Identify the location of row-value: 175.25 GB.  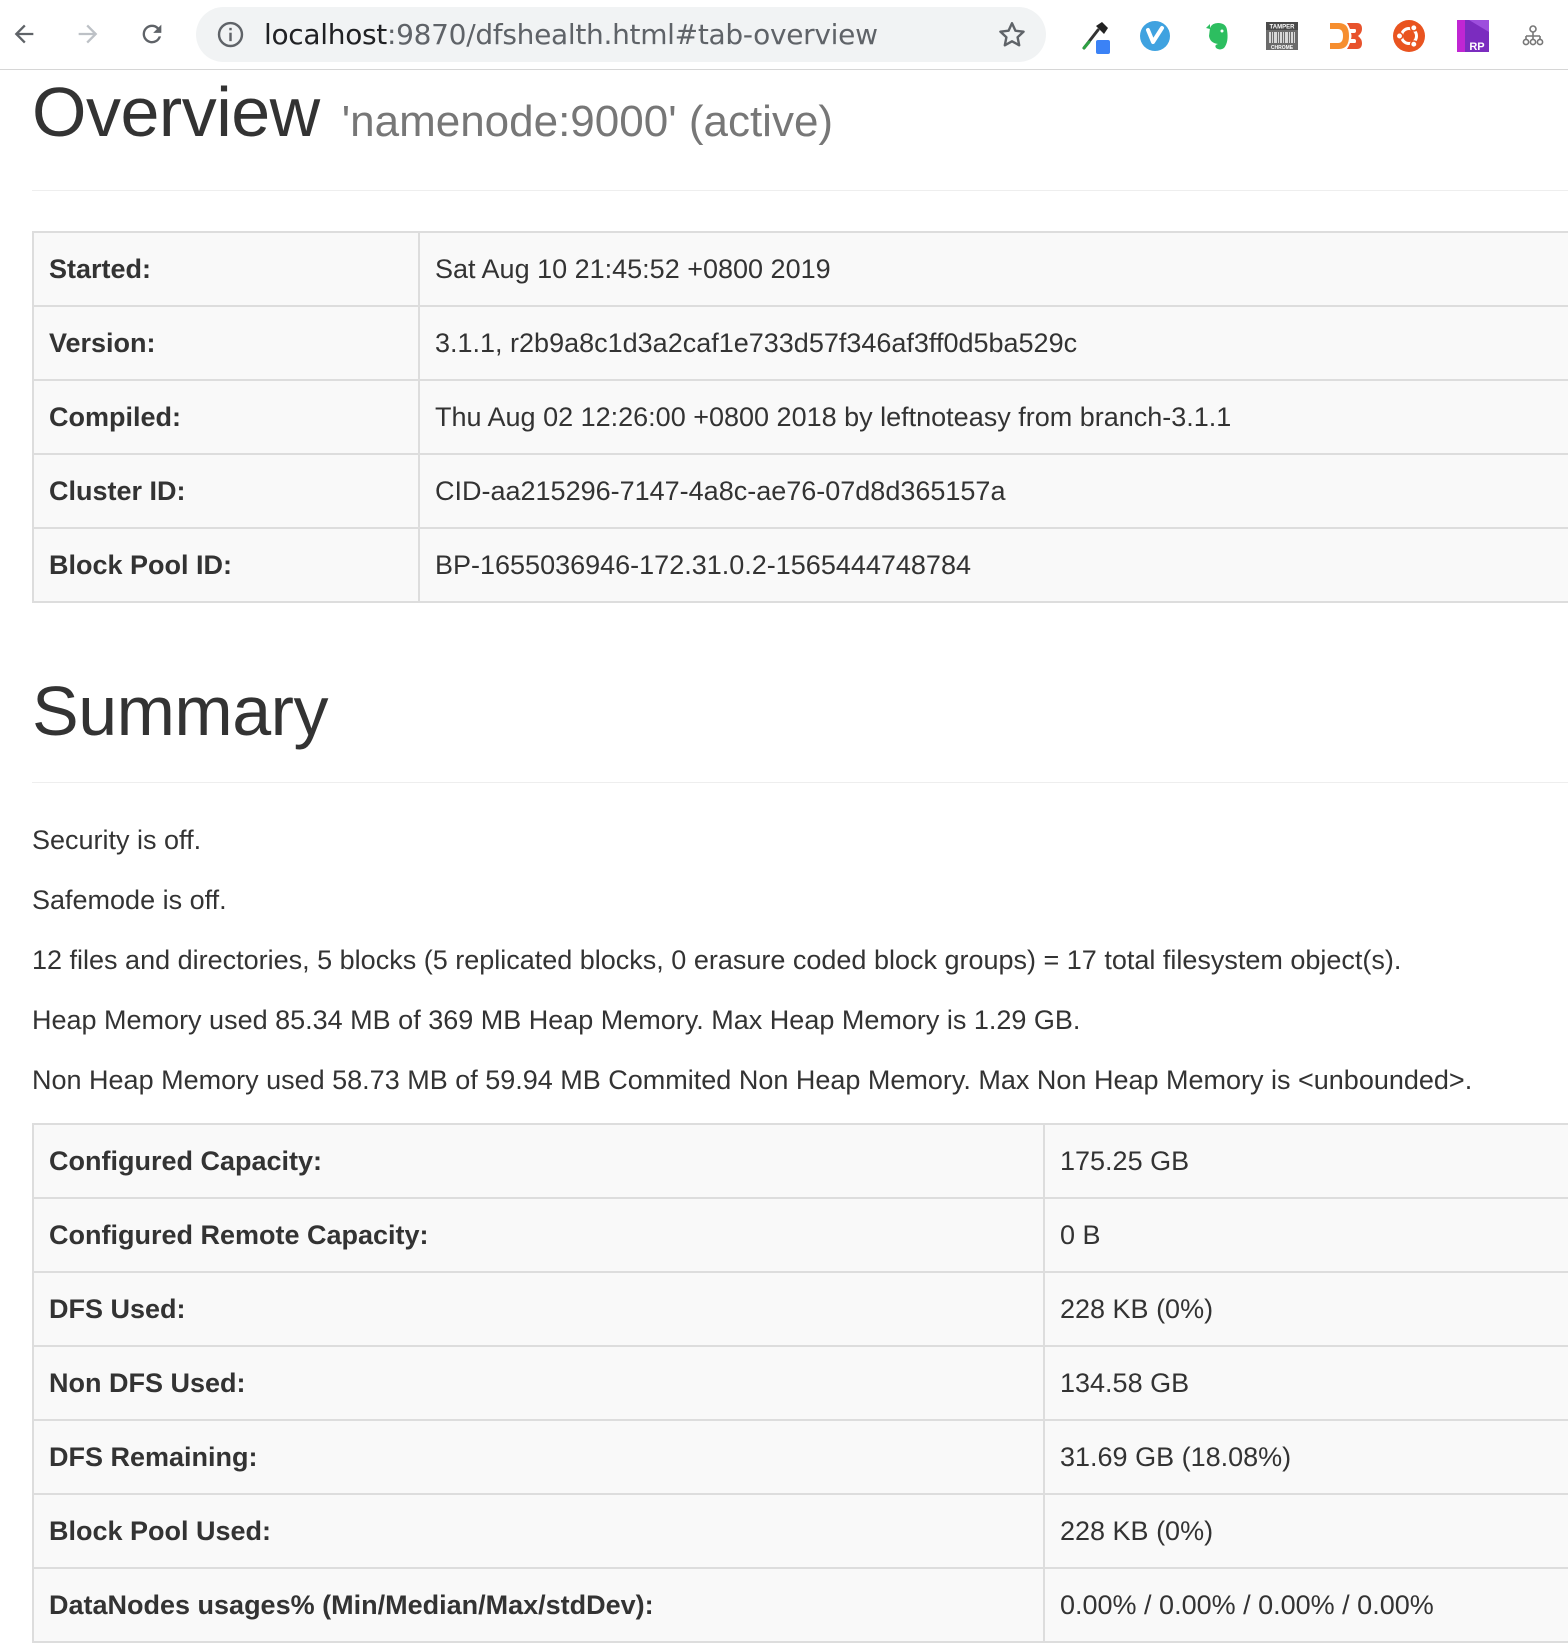
(1305, 1161).